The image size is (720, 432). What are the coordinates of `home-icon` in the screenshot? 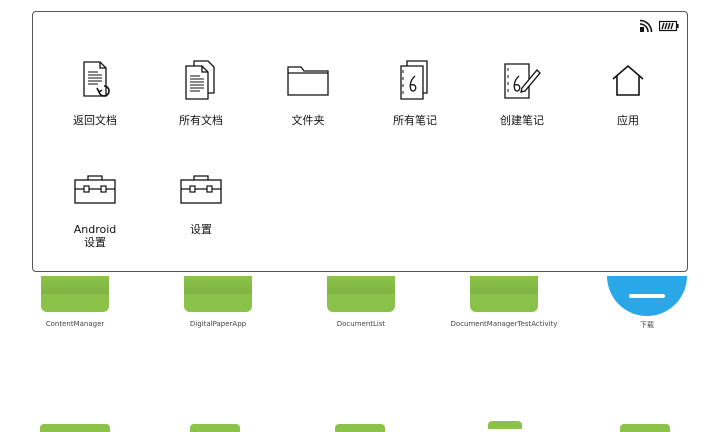 It's located at (628, 80).